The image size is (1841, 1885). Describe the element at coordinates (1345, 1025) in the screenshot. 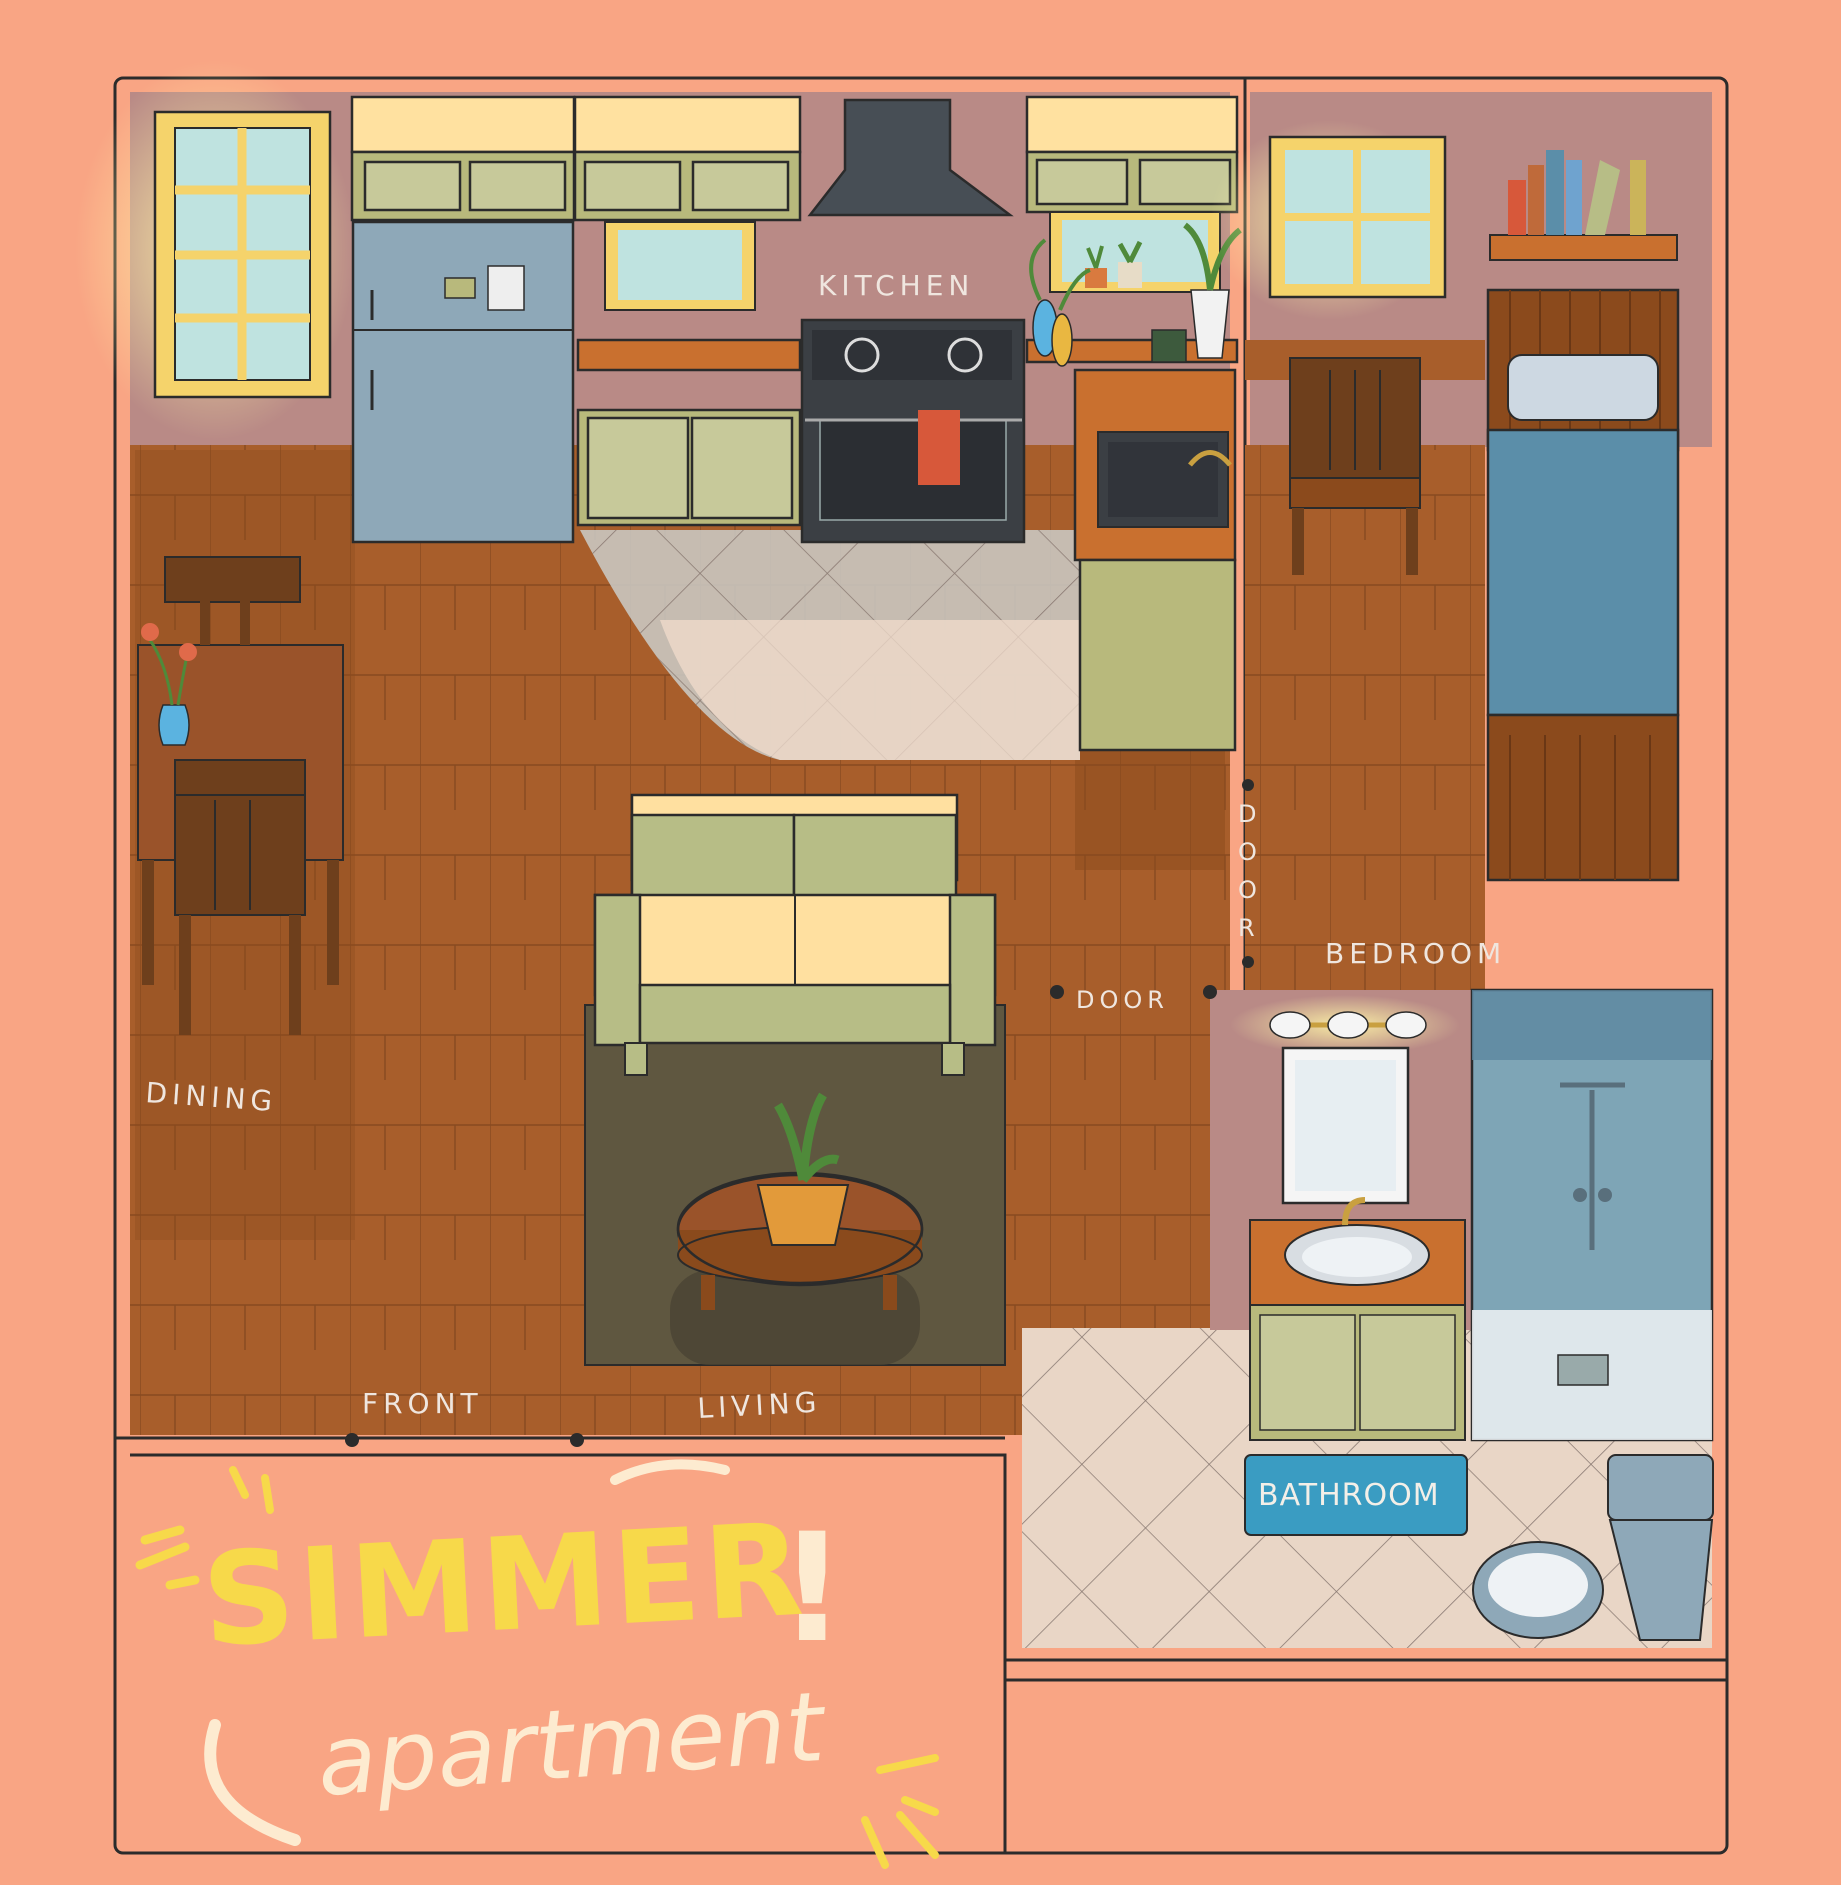

I see `light-fixture-icon` at that location.